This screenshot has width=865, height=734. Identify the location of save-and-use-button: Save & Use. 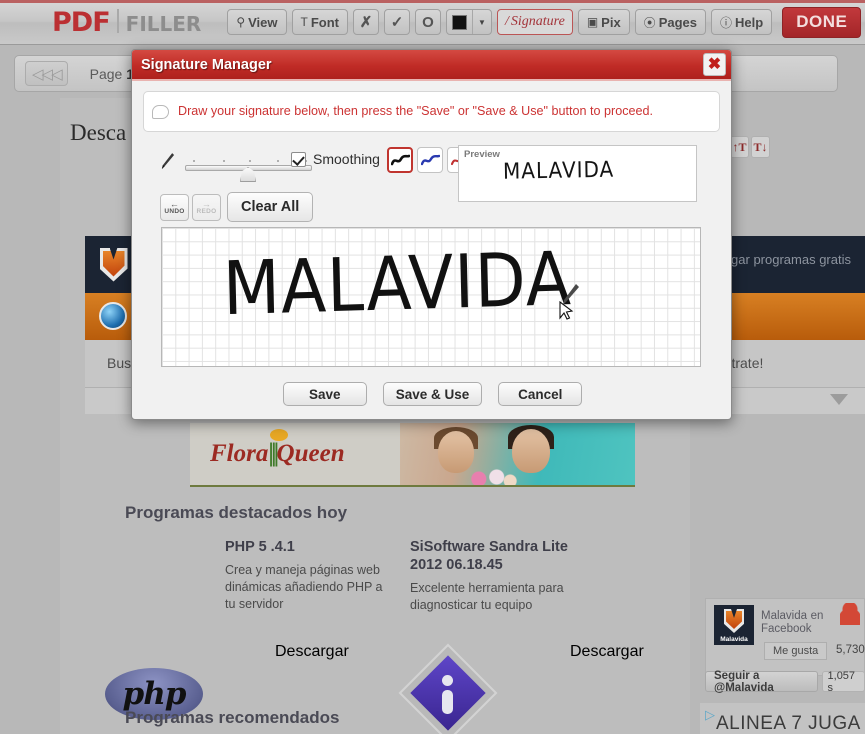
(432, 394).